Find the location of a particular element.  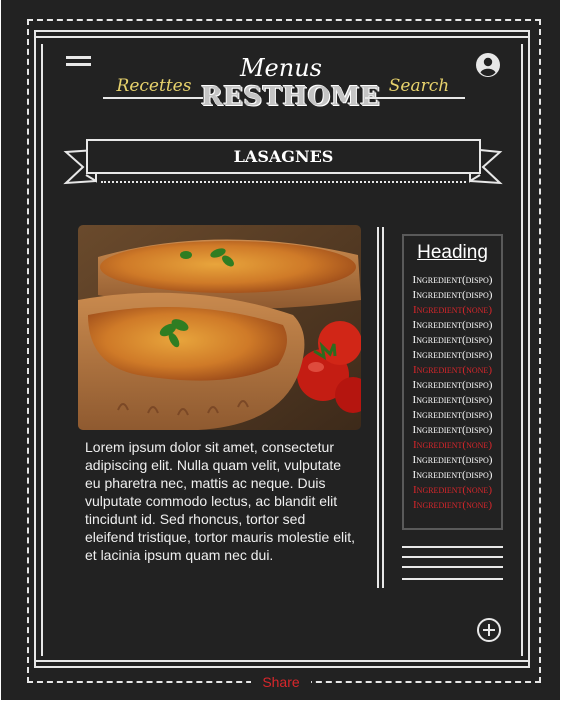

nav-link-search: Search is located at coordinates (419, 86).